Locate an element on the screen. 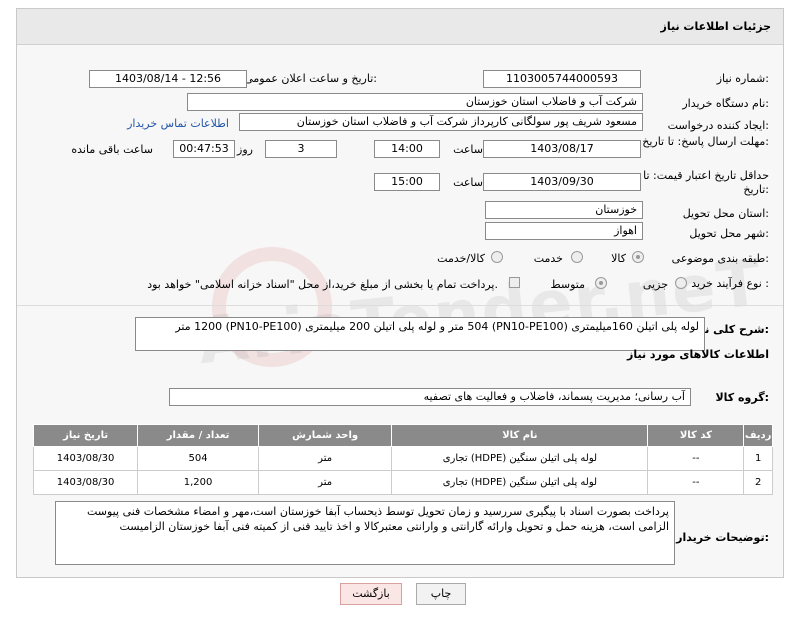  col-row-number: ردیف is located at coordinates (758, 435).